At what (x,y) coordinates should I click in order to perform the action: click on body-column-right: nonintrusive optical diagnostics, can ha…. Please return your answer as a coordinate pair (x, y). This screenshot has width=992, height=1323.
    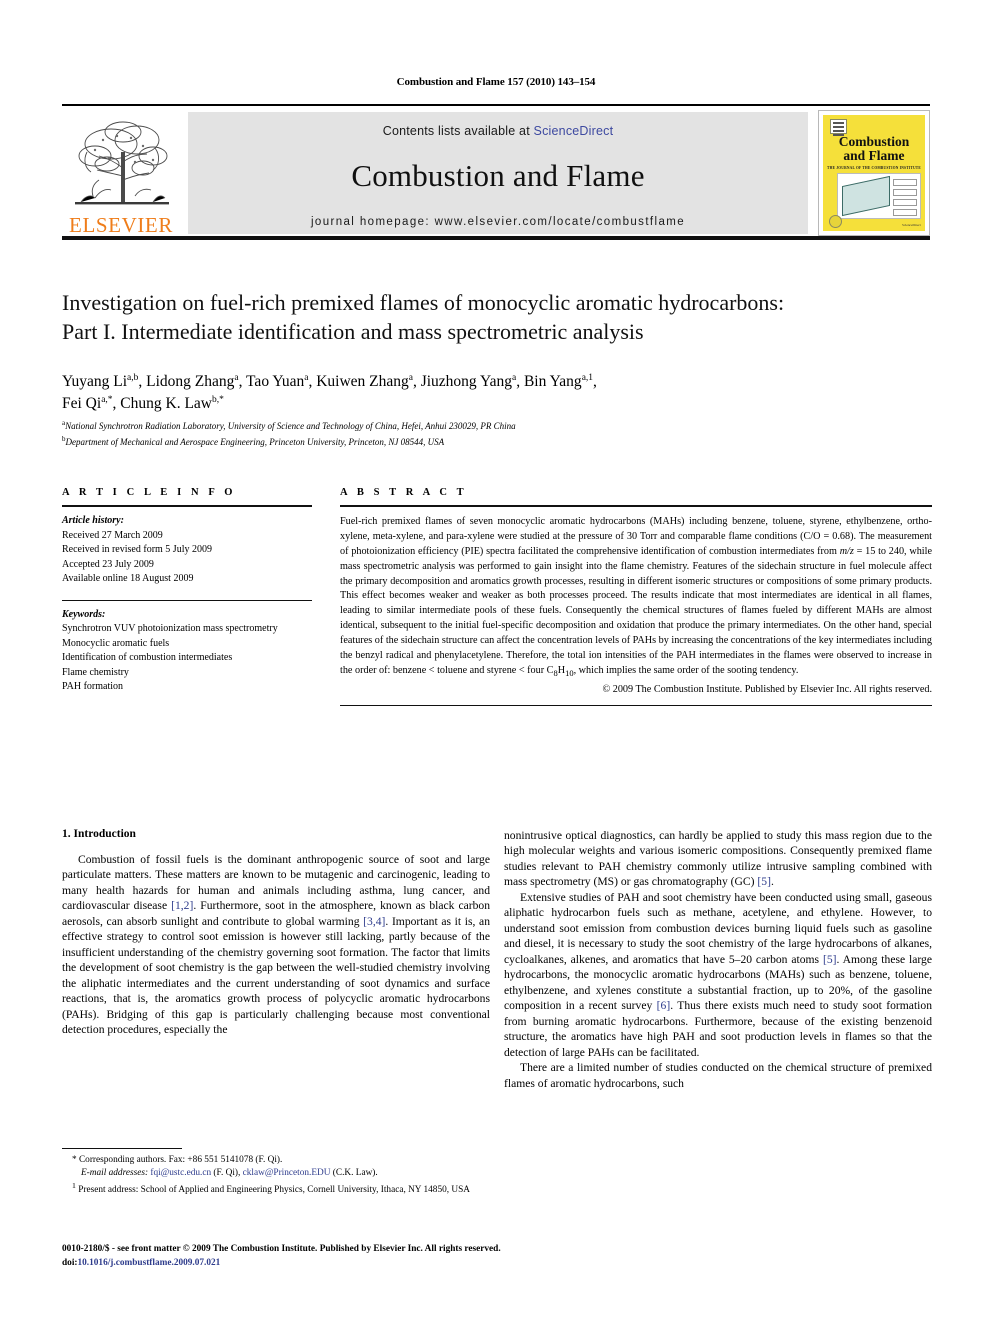
    Looking at the image, I should click on (718, 959).